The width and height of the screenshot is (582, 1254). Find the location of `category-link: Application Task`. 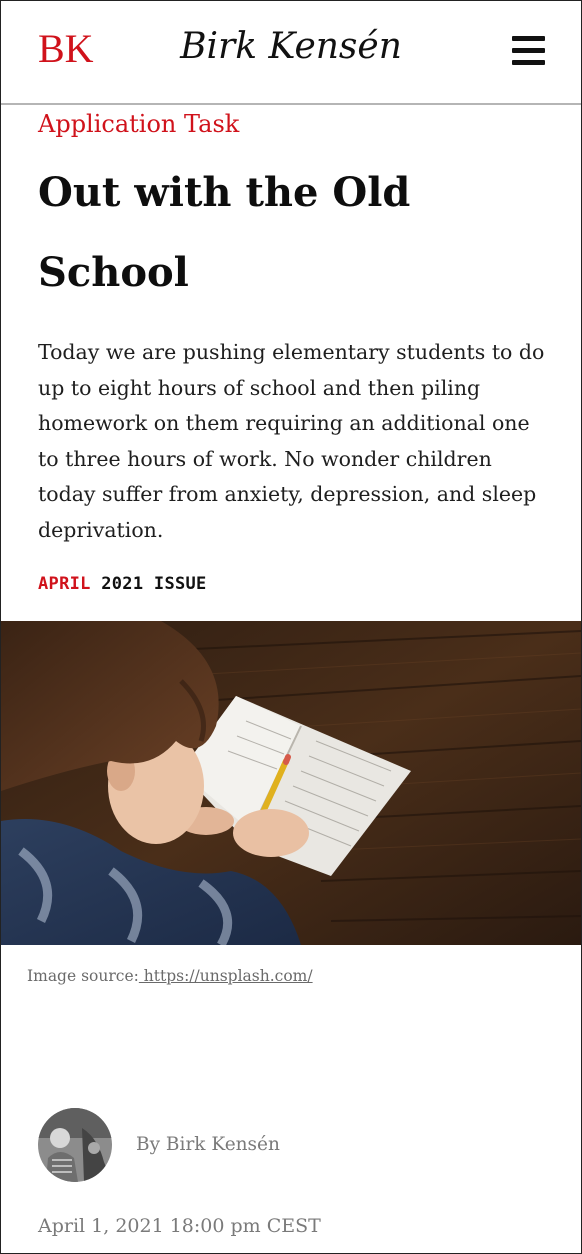

category-link: Application Task is located at coordinates (138, 124).